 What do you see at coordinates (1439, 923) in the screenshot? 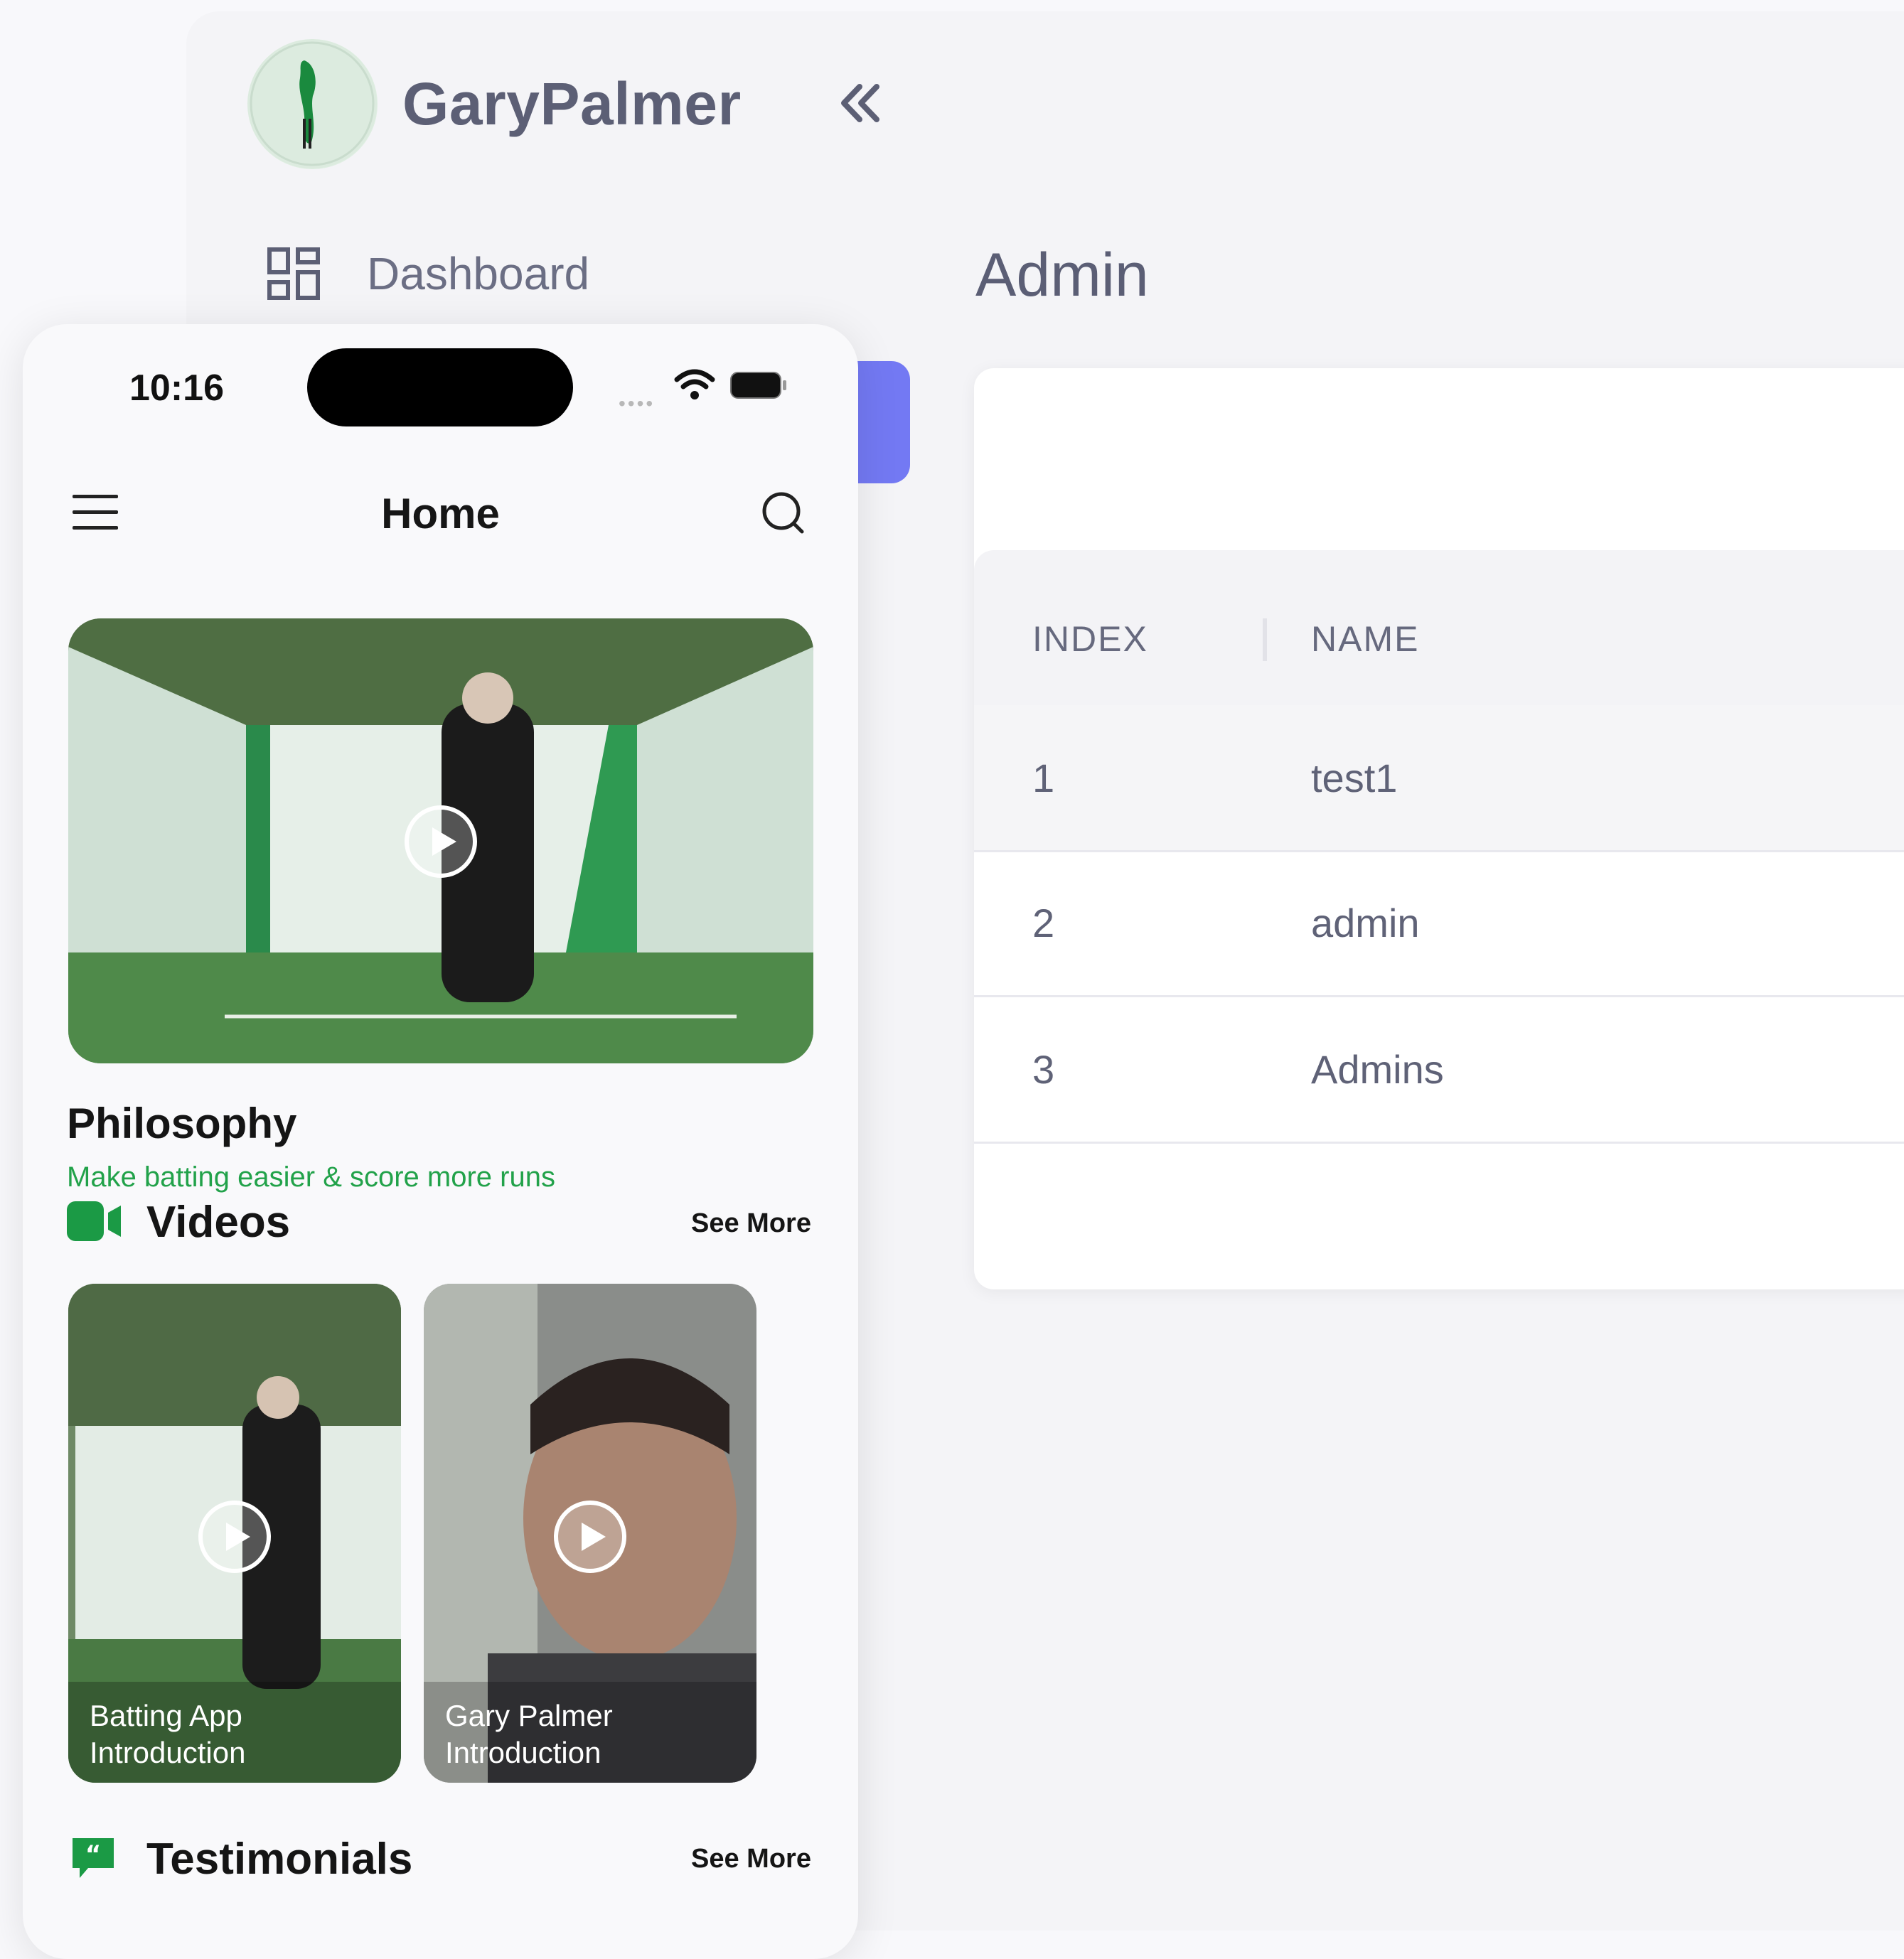
I see `table-row: 2 admin` at bounding box center [1439, 923].